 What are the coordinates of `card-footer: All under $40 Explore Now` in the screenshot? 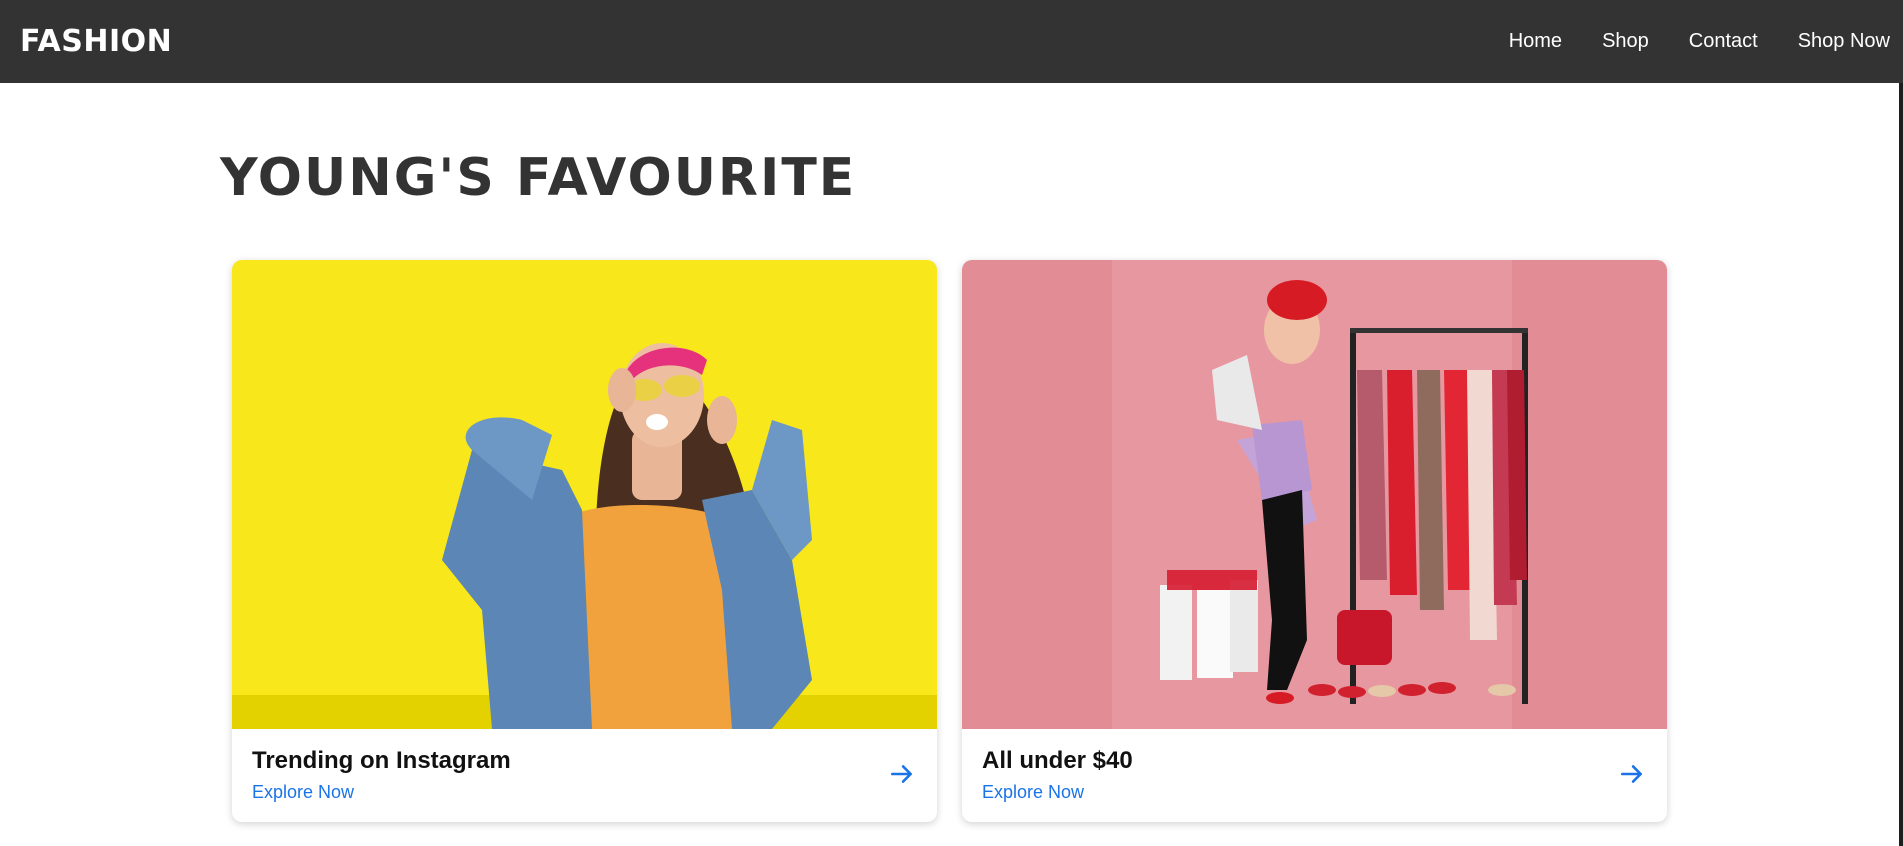 It's located at (1314, 775).